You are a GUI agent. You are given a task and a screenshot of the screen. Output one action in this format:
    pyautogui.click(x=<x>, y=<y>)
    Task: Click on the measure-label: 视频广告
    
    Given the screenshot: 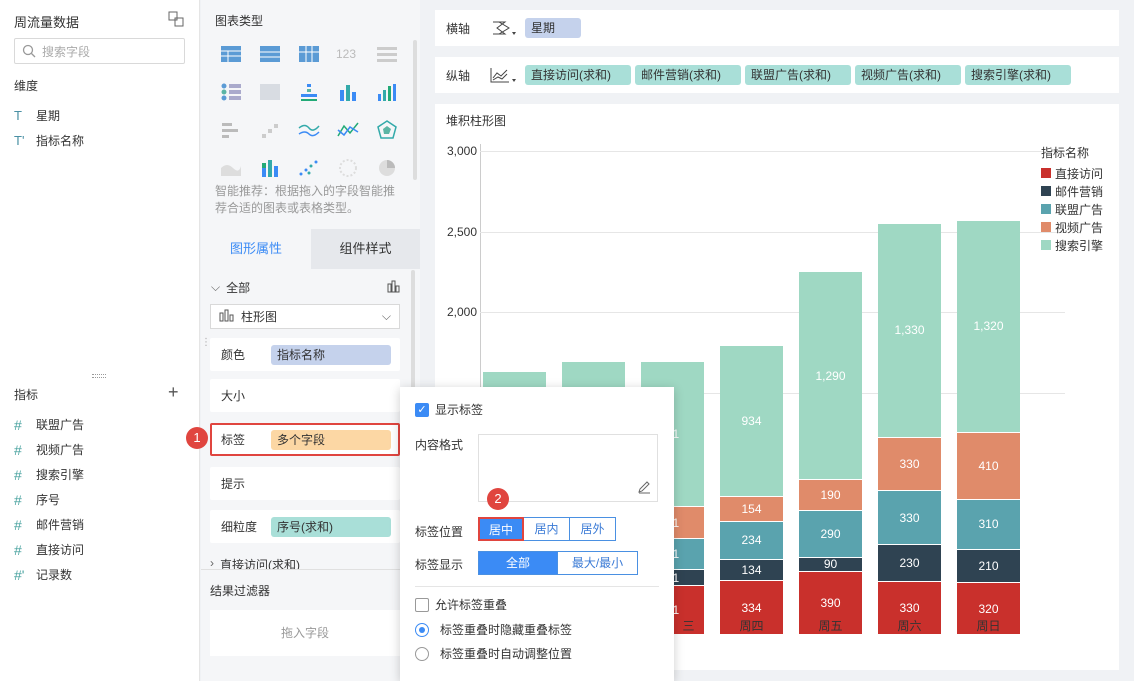 What is the action you would take?
    pyautogui.click(x=60, y=450)
    